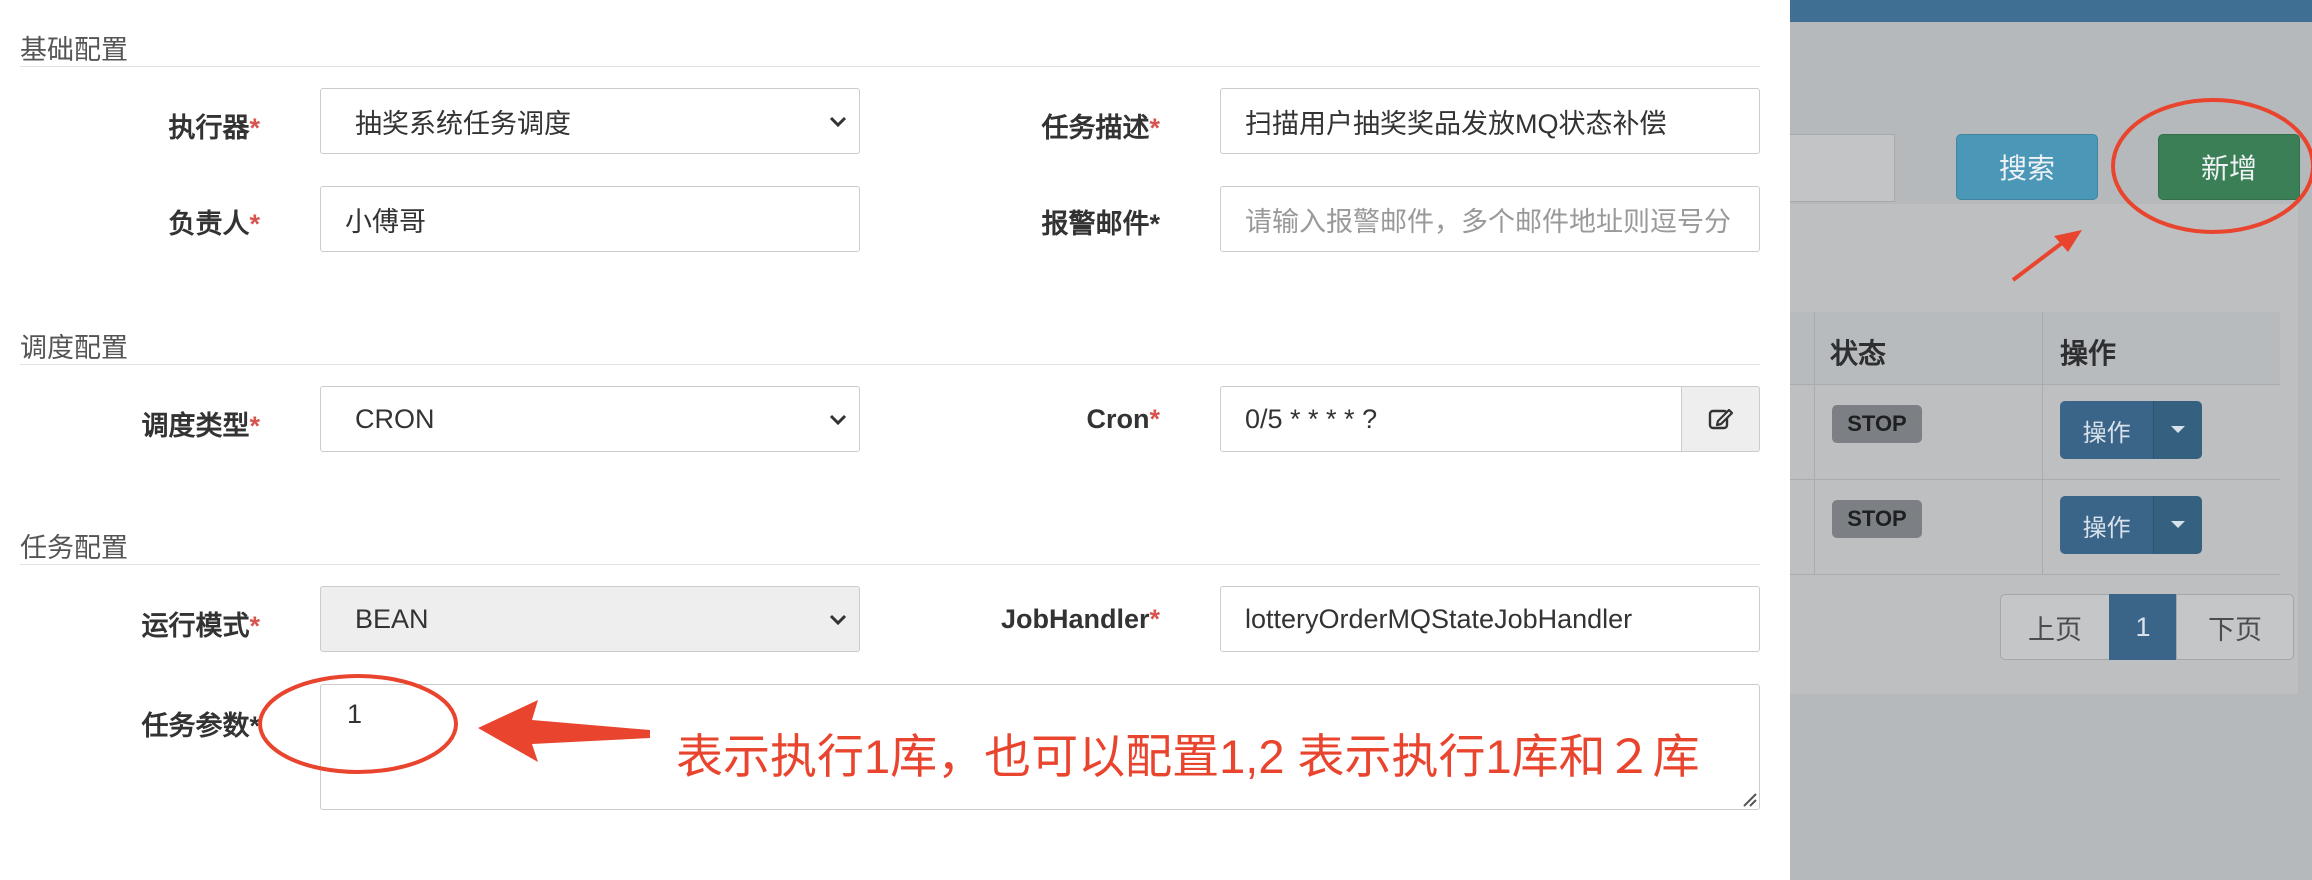 This screenshot has width=2312, height=880. Describe the element at coordinates (2068, 241) in the screenshot. I see `annotation-arrow-head` at that location.